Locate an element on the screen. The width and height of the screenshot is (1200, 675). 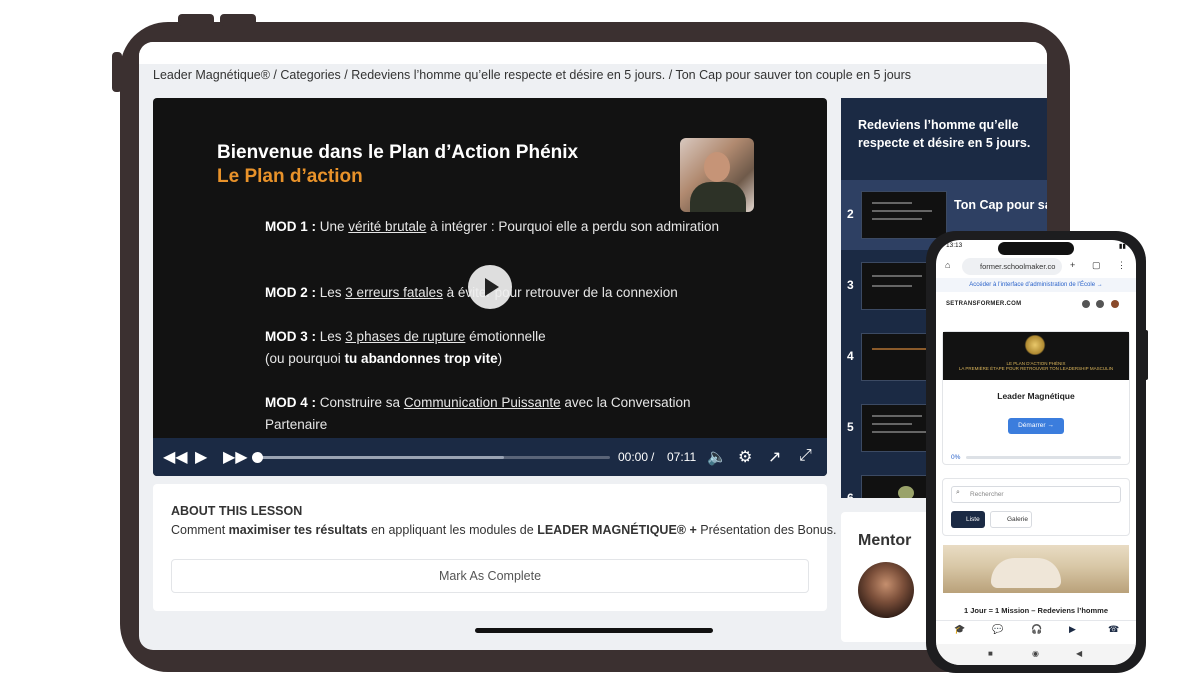
rewind-icon: ◀◀ is located at coordinates (175, 457).